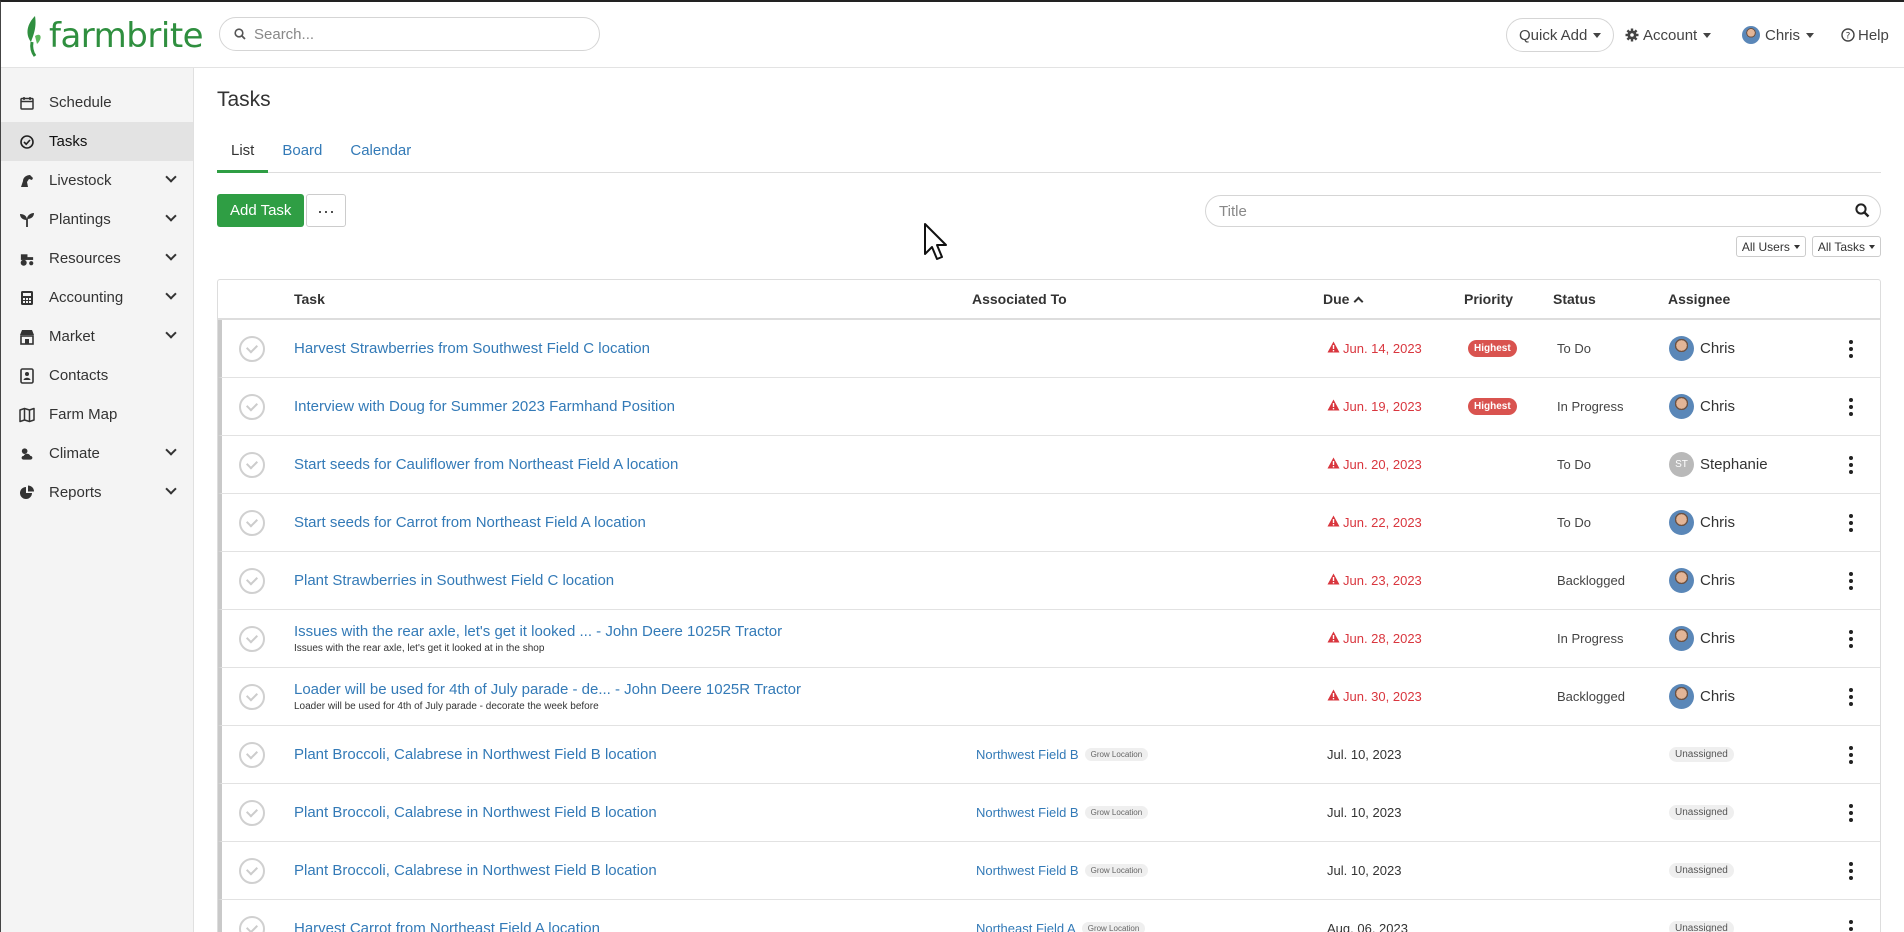 Image resolution: width=1904 pixels, height=932 pixels. Describe the element at coordinates (97, 258) in the screenshot. I see `sidebar-item-resources: Resources` at that location.